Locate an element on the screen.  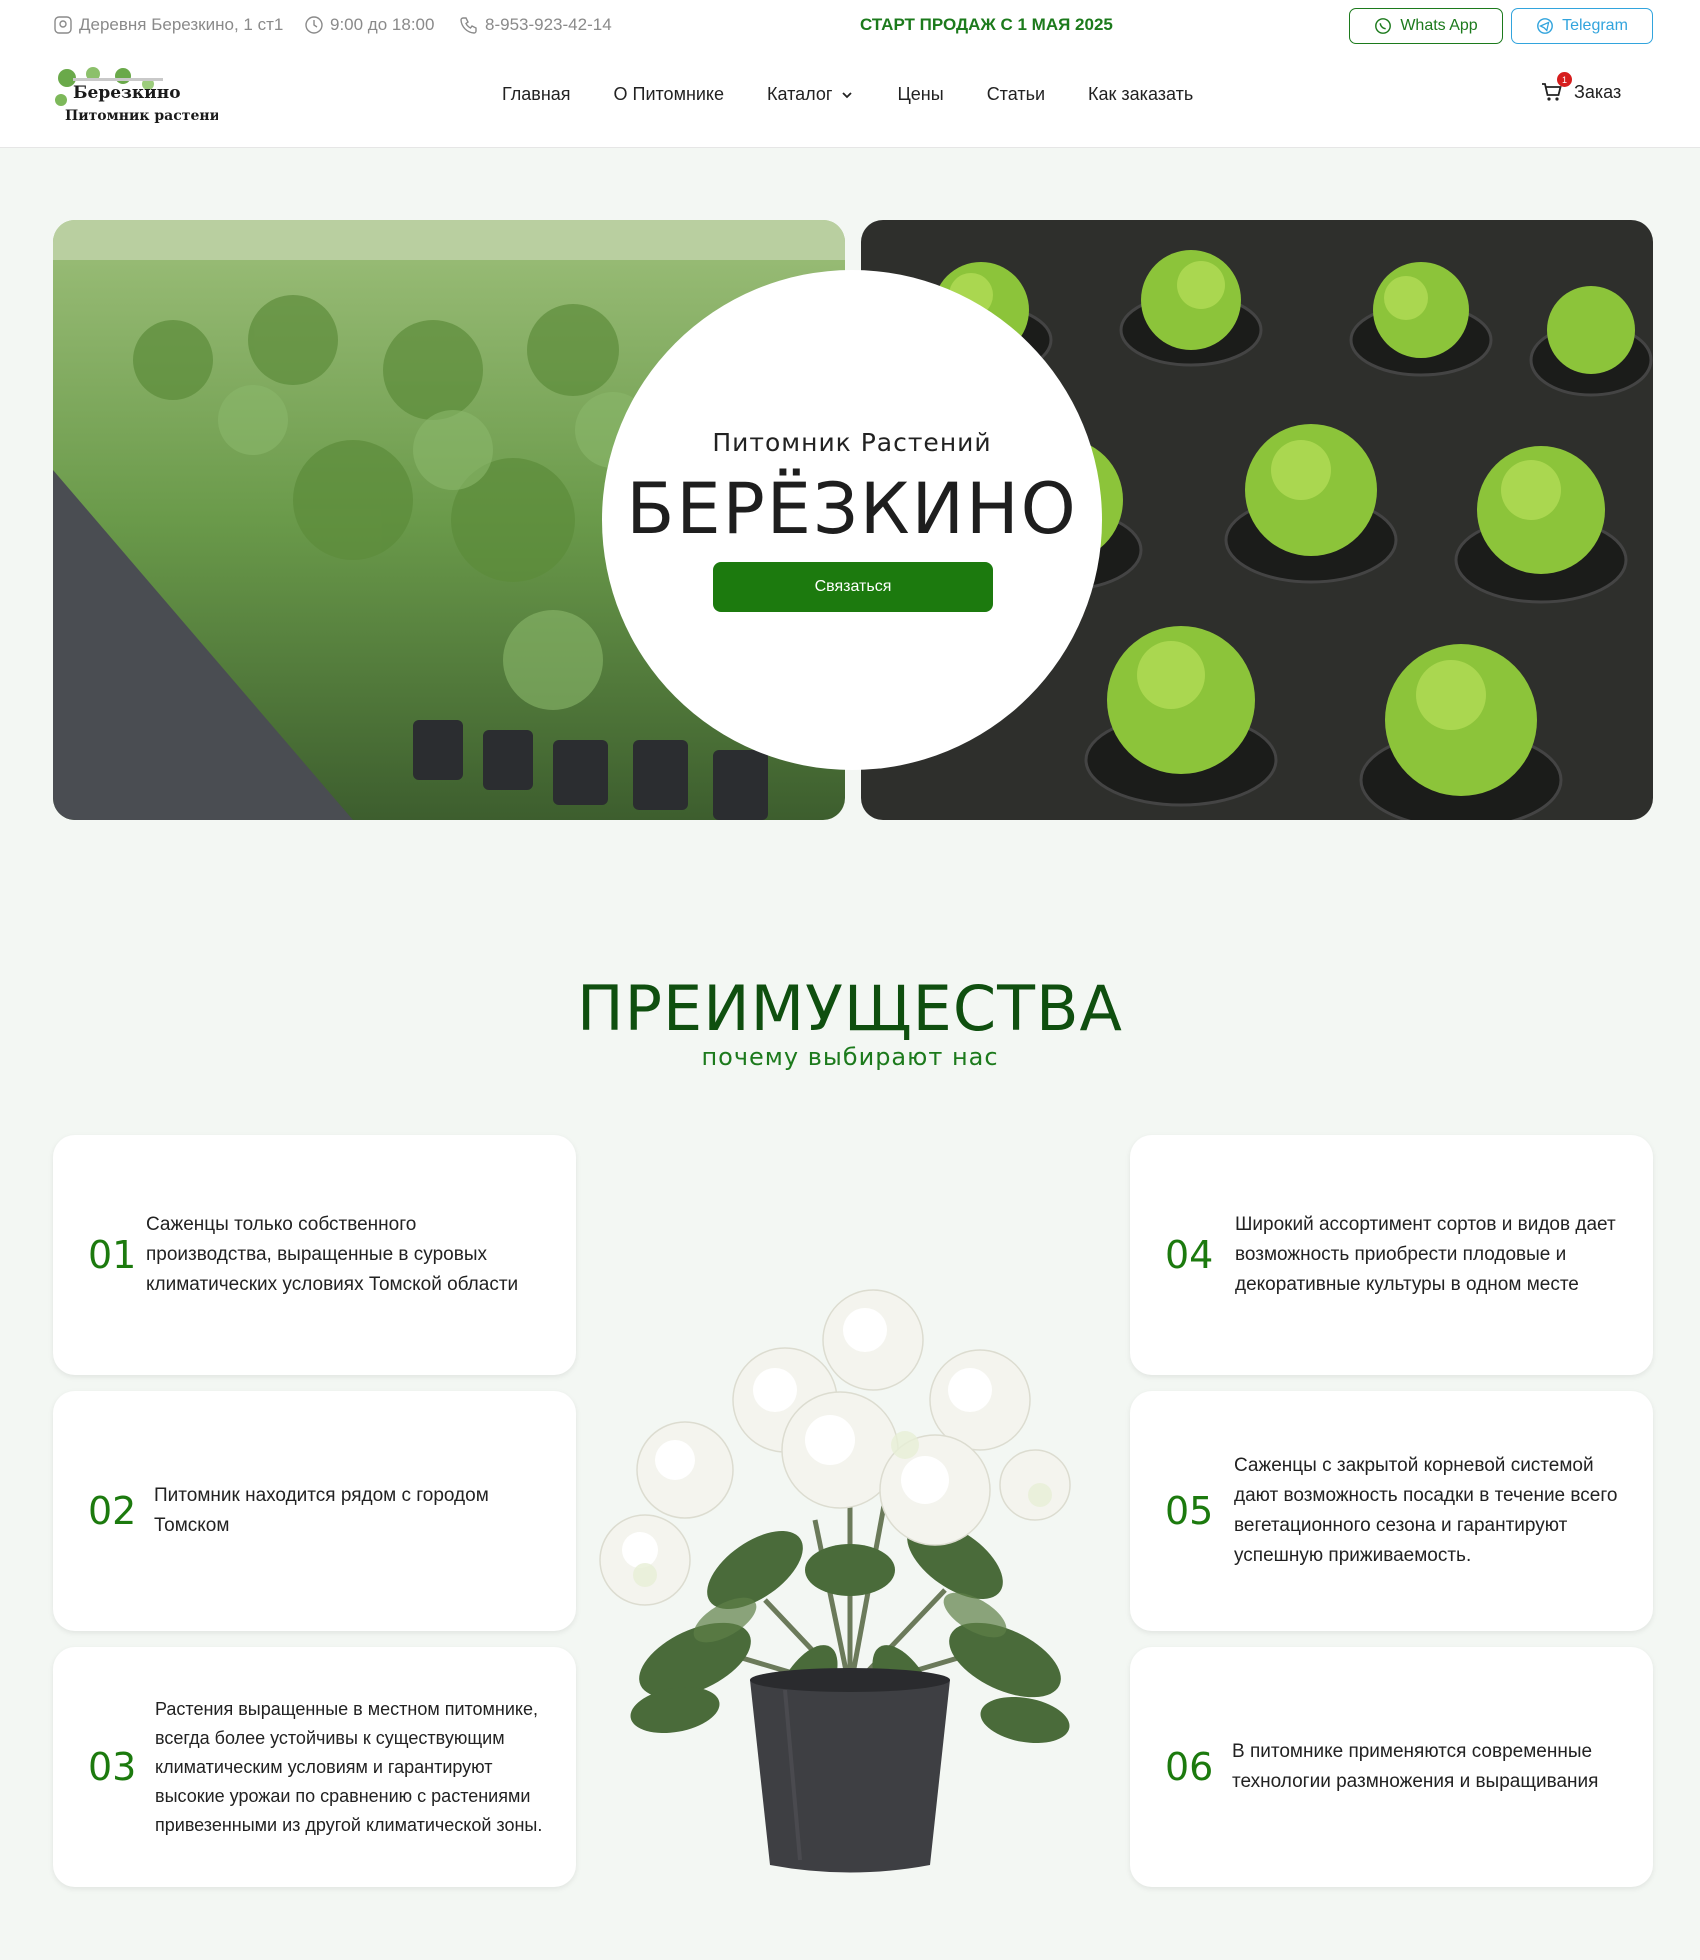
chevron-down-icon is located at coordinates (847, 94).